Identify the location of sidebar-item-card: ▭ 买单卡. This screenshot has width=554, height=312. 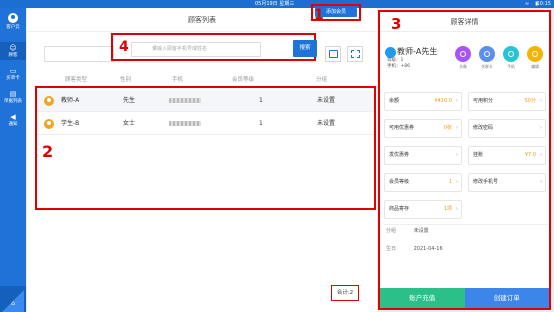
(13, 74).